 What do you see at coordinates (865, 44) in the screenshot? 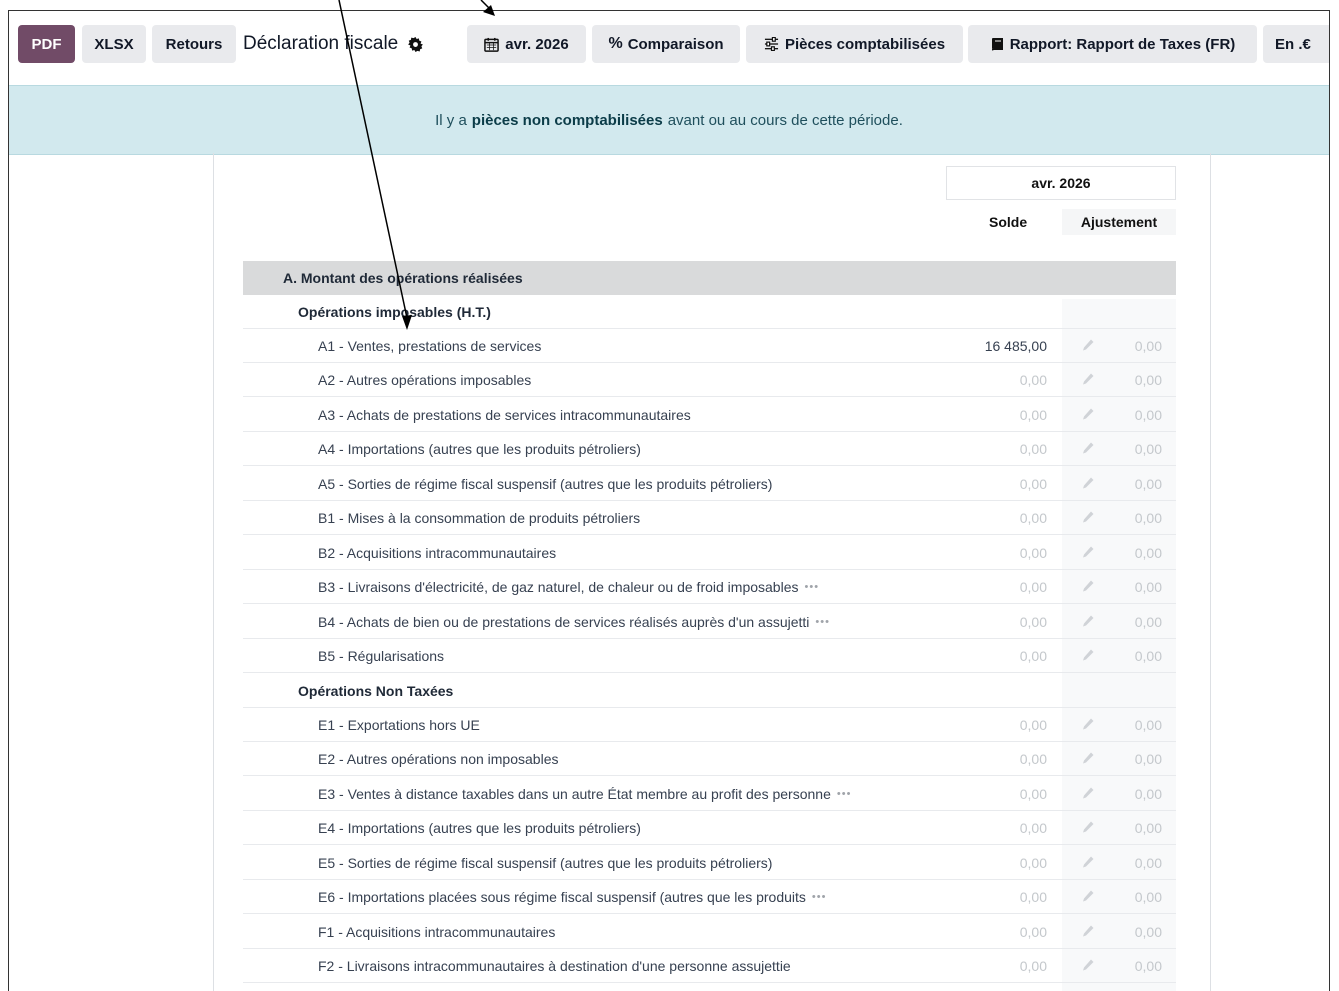
I see `posted-entries-label: Pièces comptabilisées` at bounding box center [865, 44].